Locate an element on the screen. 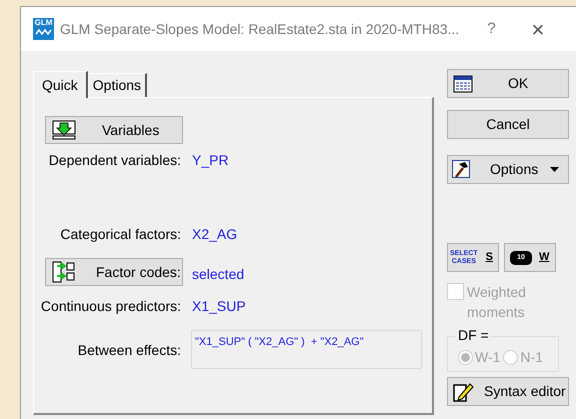 This screenshot has width=576, height=419. pencil-note-icon is located at coordinates (463, 391).